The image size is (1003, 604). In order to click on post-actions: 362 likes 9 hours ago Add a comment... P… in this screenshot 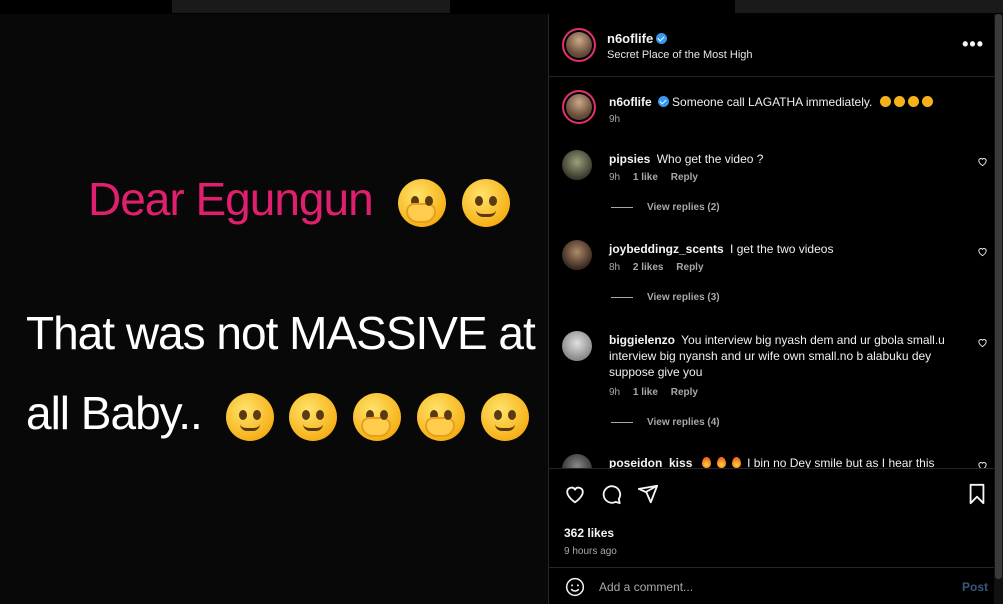, I will do `click(776, 536)`.